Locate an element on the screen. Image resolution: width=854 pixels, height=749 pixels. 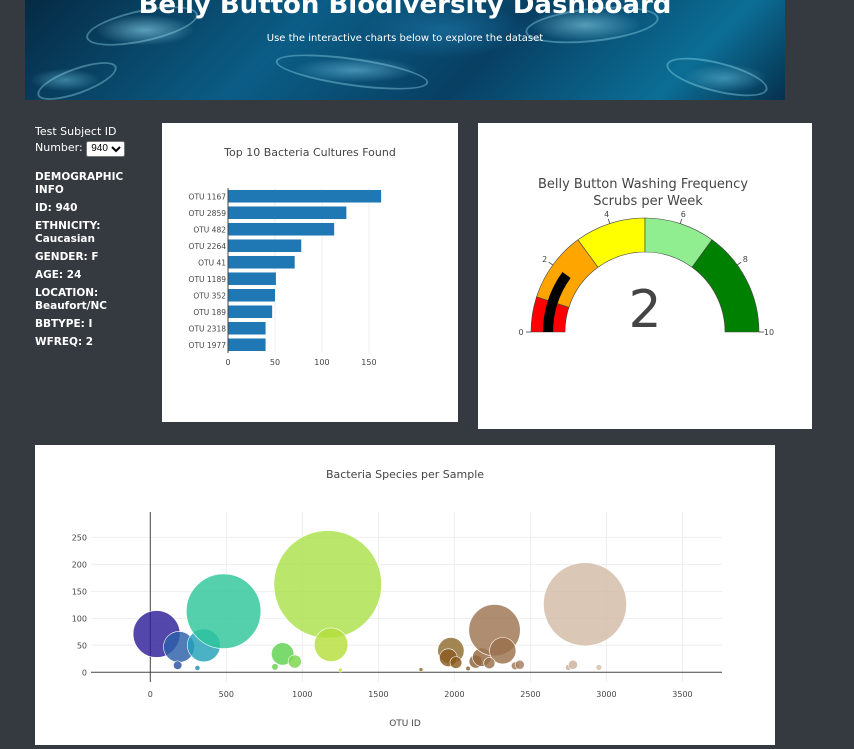
bar-category-label: OTU 352 is located at coordinates (209, 295).